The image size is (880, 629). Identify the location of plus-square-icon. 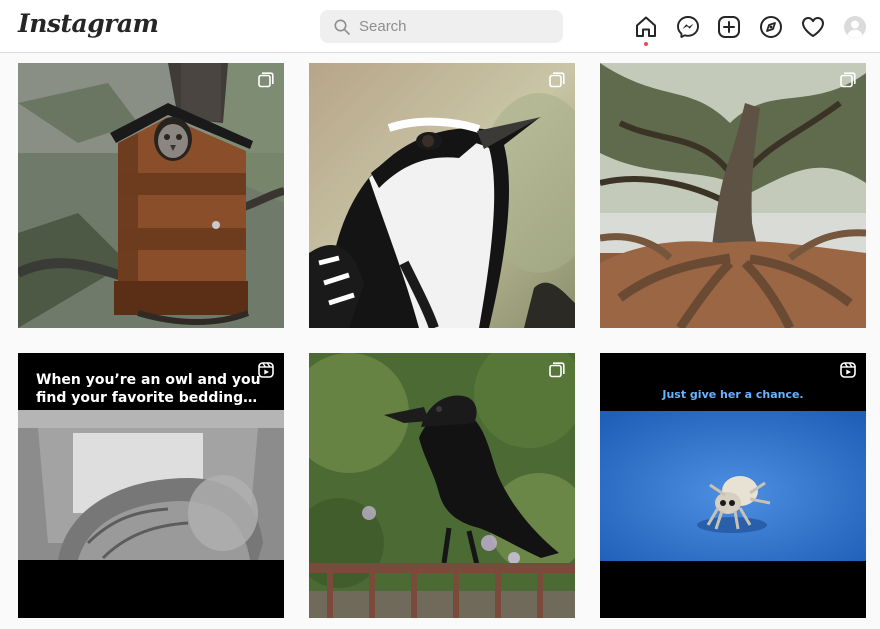
(729, 27).